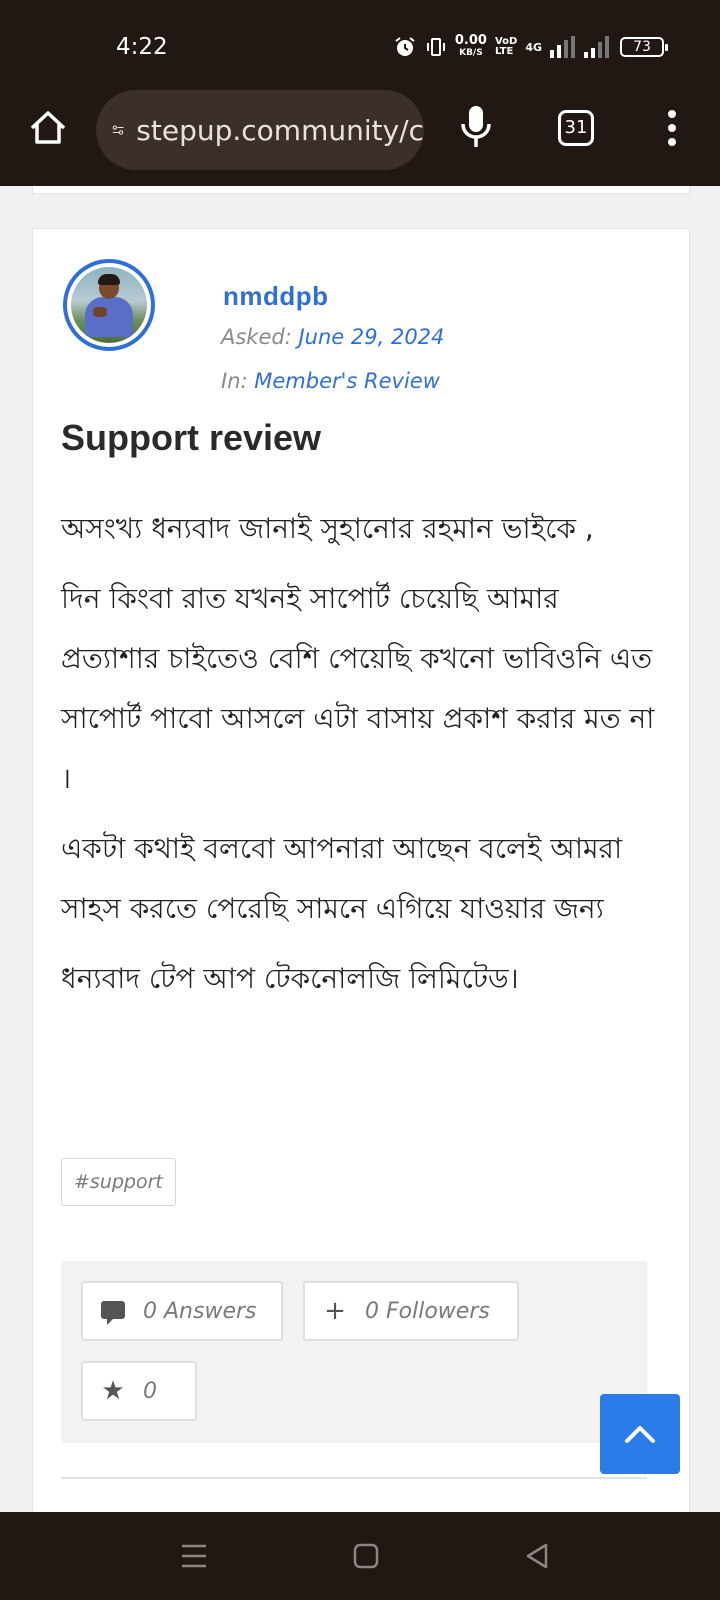  What do you see at coordinates (290, 978) in the screenshot?
I see `body-paragraph: ধন্যবাদ টেপ আপ টেকনোলজি লিমিটেড।` at bounding box center [290, 978].